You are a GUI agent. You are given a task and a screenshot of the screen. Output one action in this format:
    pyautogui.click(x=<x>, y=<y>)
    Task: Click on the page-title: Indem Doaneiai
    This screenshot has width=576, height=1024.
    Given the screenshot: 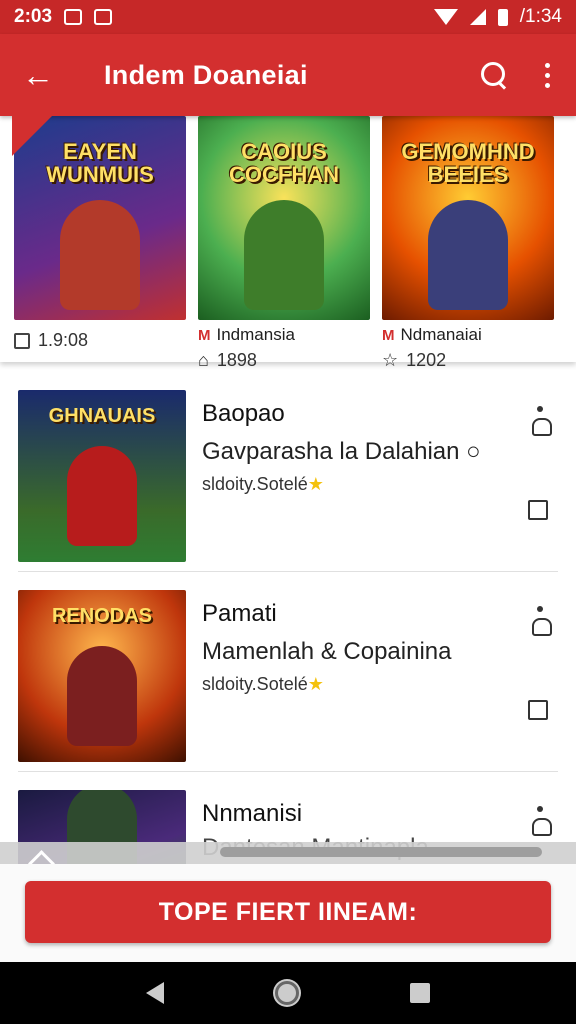 What is the action you would take?
    pyautogui.click(x=206, y=74)
    